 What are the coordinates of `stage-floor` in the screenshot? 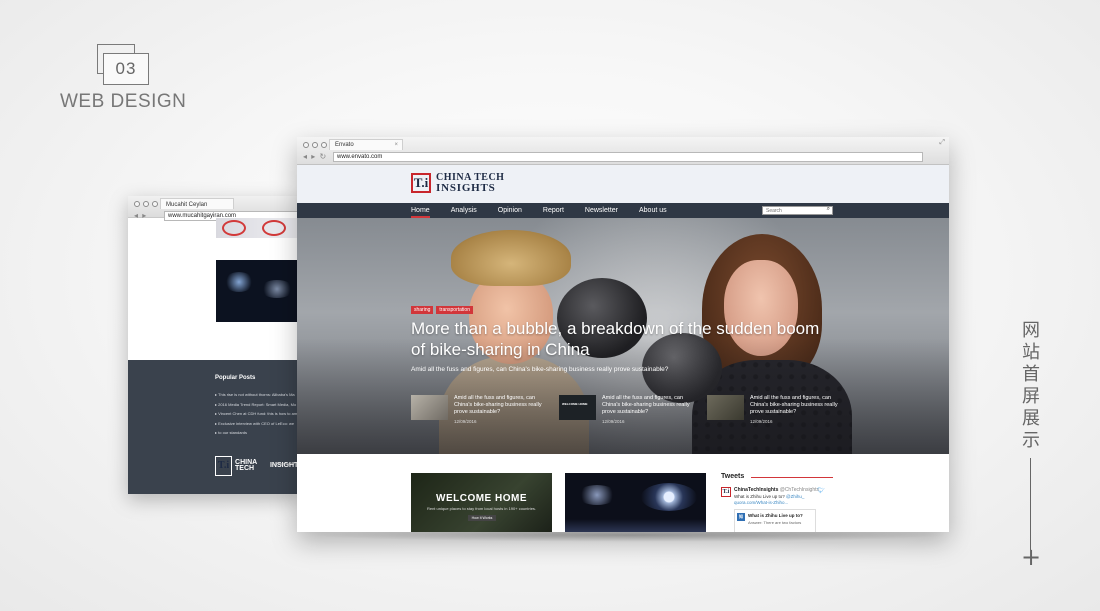 It's located at (635, 525).